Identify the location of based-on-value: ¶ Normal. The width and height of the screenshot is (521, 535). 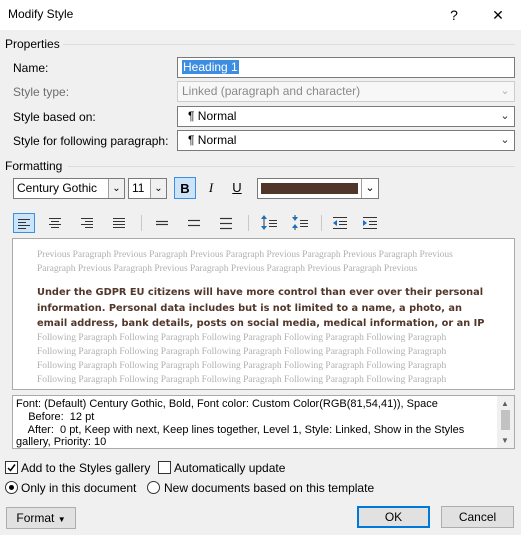
(212, 116).